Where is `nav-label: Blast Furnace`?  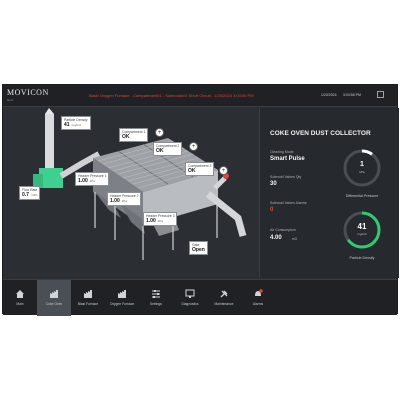 nav-label: Blast Furnace is located at coordinates (88, 304).